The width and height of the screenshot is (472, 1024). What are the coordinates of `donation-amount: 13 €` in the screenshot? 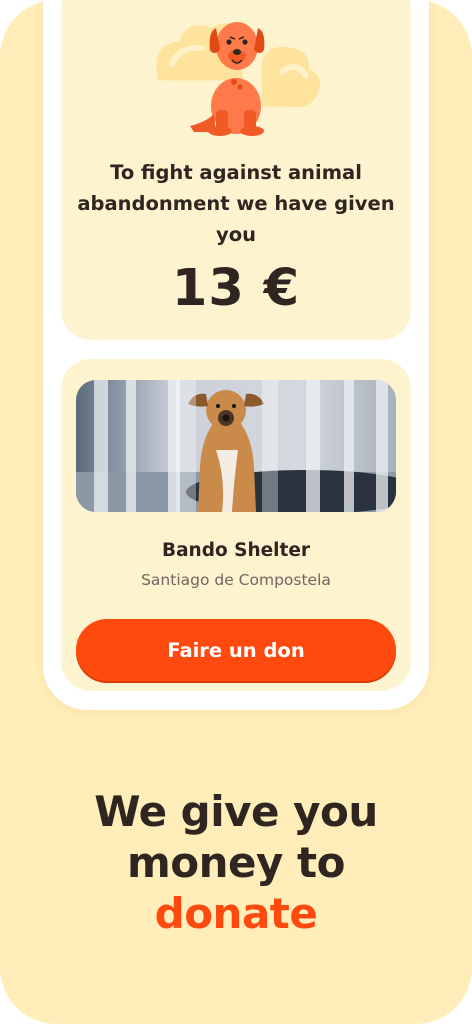 It's located at (236, 288).